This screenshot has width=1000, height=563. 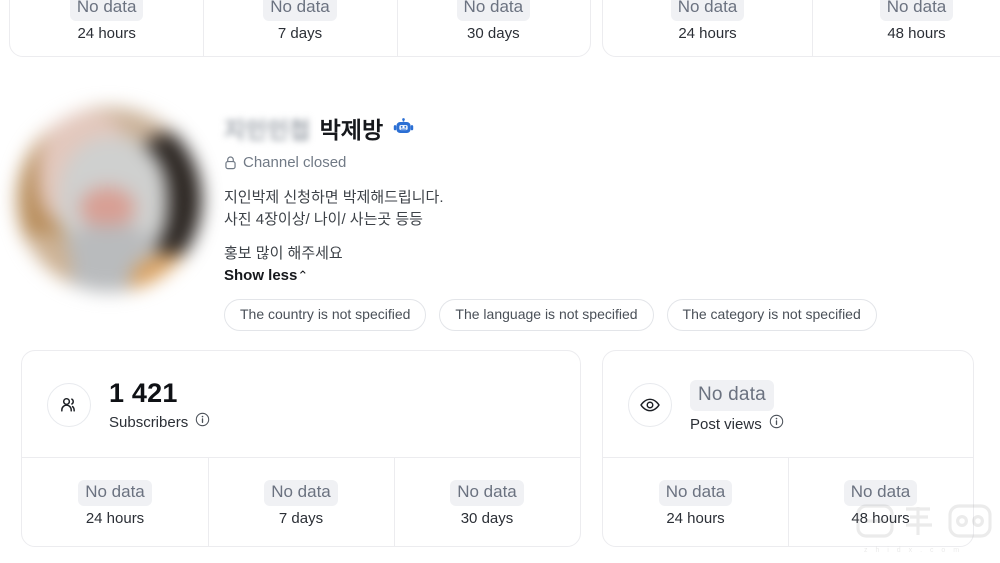 I want to click on top-stats-card-right: No data 24 hours No data 48 hours, so click(x=801, y=28).